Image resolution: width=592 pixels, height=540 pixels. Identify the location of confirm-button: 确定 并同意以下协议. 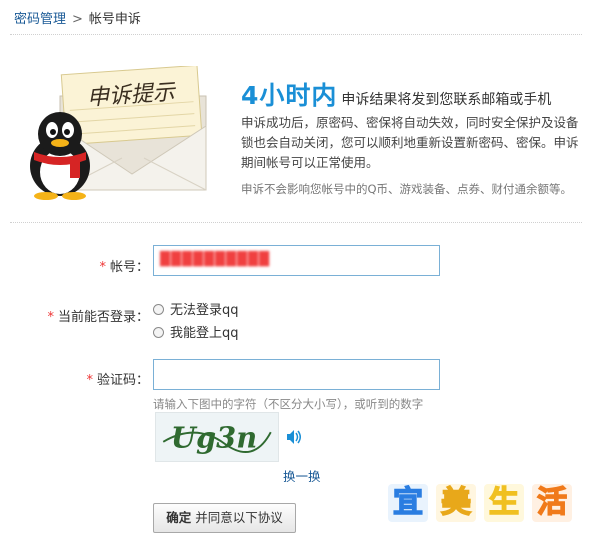
(224, 518).